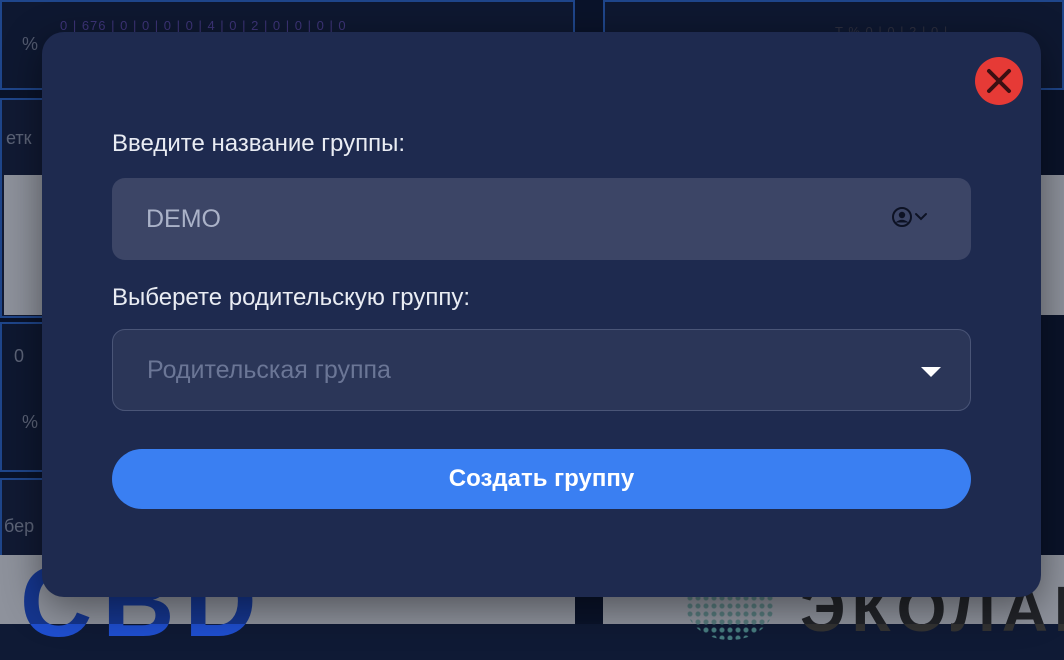 This screenshot has width=1064, height=660. What do you see at coordinates (541, 370) in the screenshot?
I see `parent-group-select: Родительская группа` at bounding box center [541, 370].